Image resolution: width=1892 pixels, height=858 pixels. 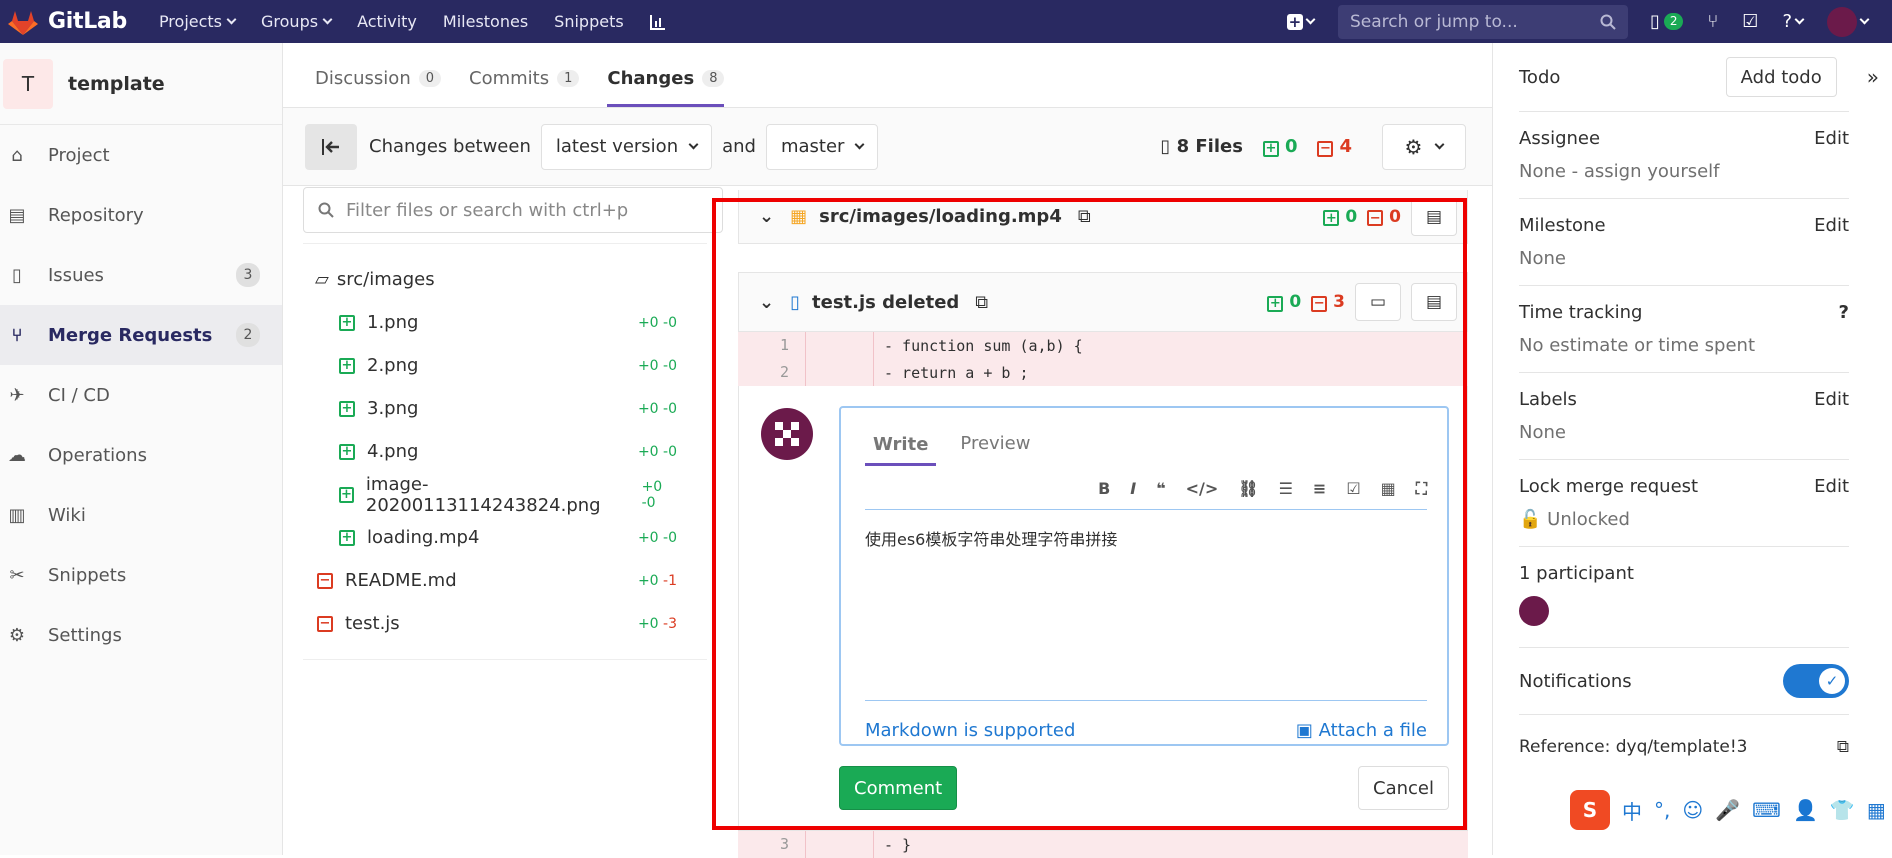 What do you see at coordinates (67, 21) in the screenshot?
I see `gitlab-logo: GitLab` at bounding box center [67, 21].